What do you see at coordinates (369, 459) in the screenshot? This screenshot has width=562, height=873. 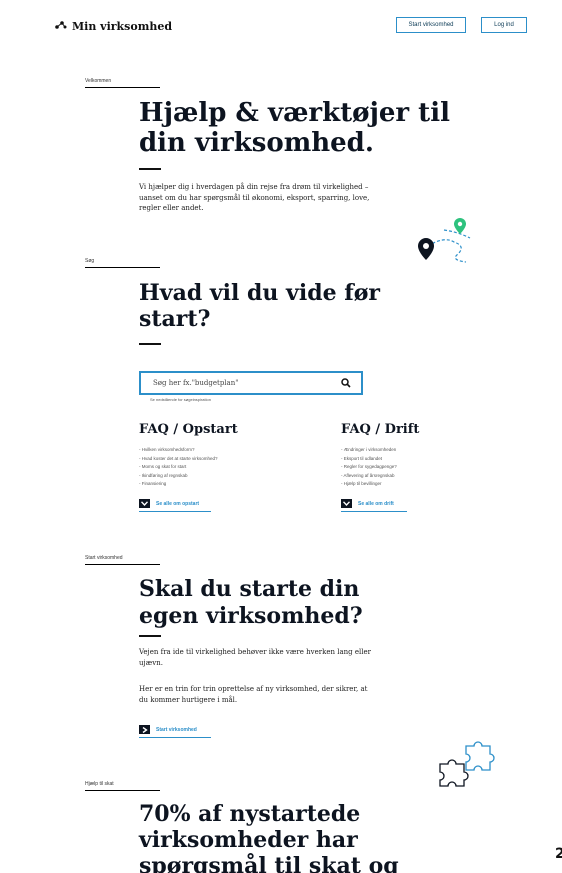 I see `faq-drift-item: - Eksport til udlandet` at bounding box center [369, 459].